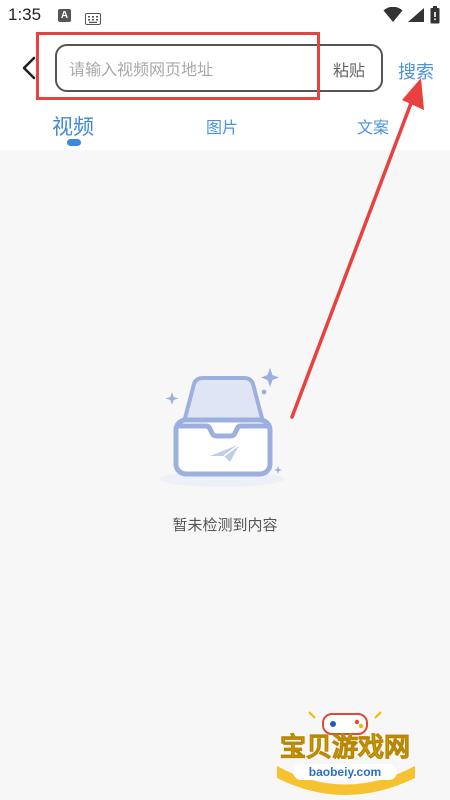  What do you see at coordinates (194, 69) in the screenshot?
I see `search-input` at bounding box center [194, 69].